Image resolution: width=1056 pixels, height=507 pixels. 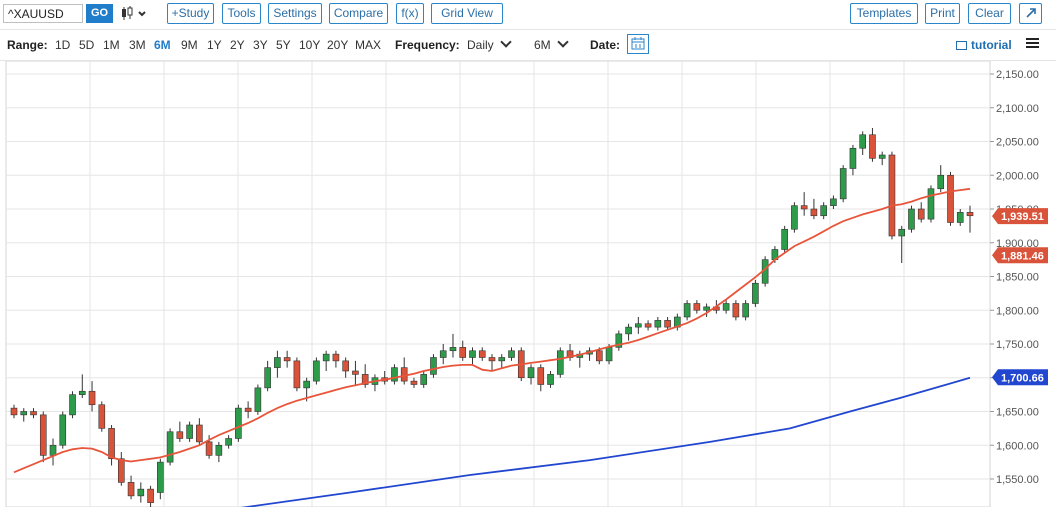 What do you see at coordinates (1017, 345) in the screenshot?
I see `y-tick-label: 1,750.00` at bounding box center [1017, 345].